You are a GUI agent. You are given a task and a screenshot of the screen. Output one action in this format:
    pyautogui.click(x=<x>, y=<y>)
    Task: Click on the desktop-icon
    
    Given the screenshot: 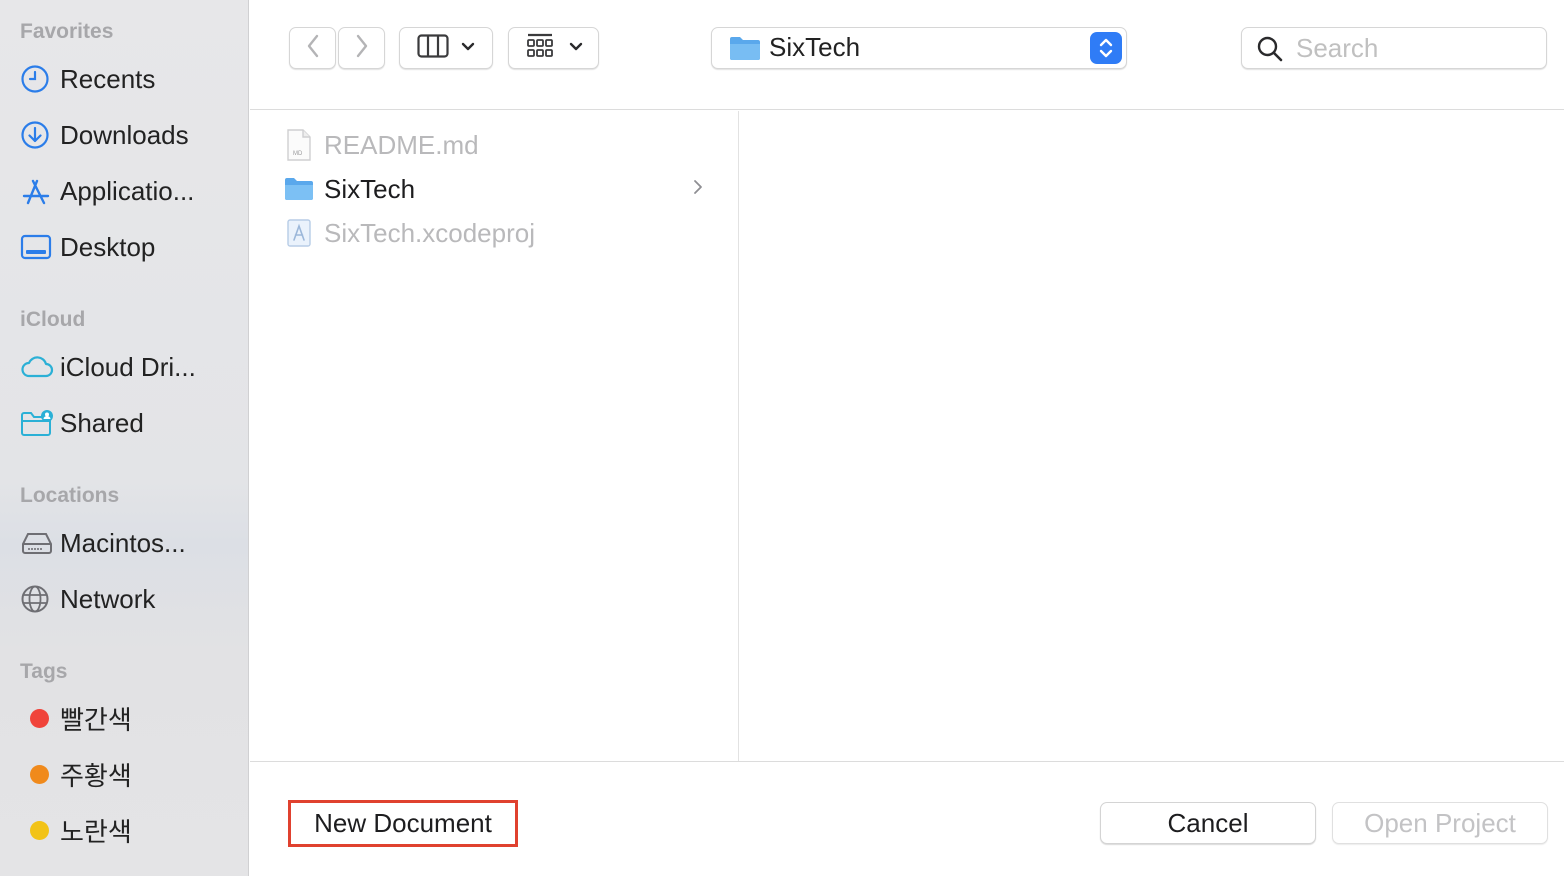 What is the action you would take?
    pyautogui.click(x=40, y=247)
    